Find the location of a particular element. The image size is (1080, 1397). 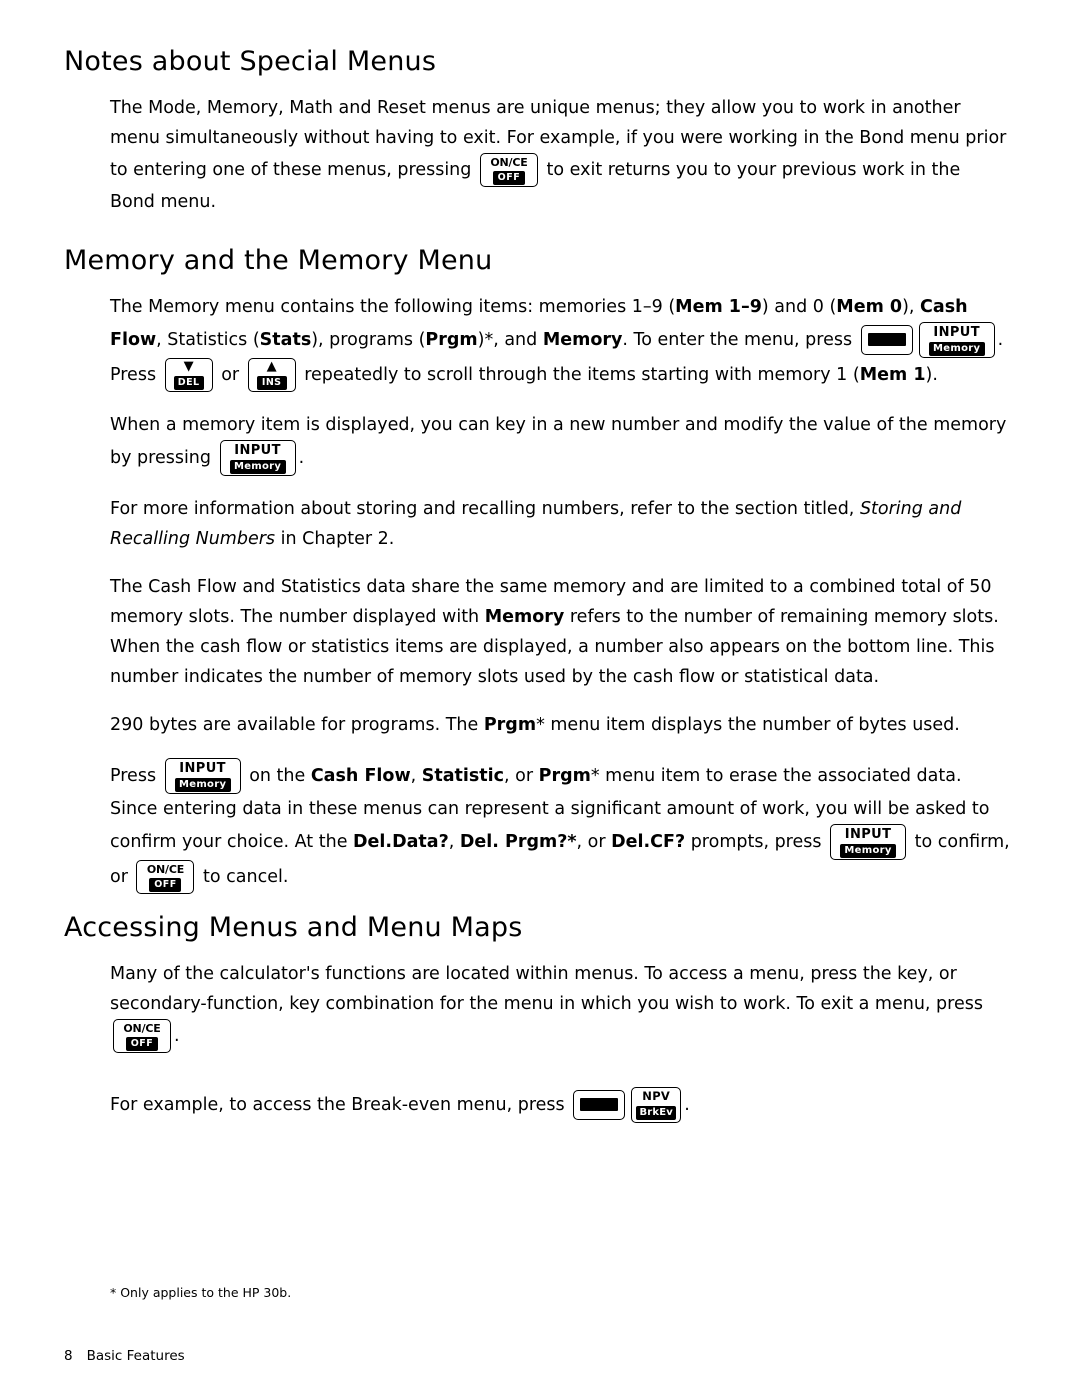

emphasis-italic: Storing and Recalling Numbers is located at coordinates (536, 524).